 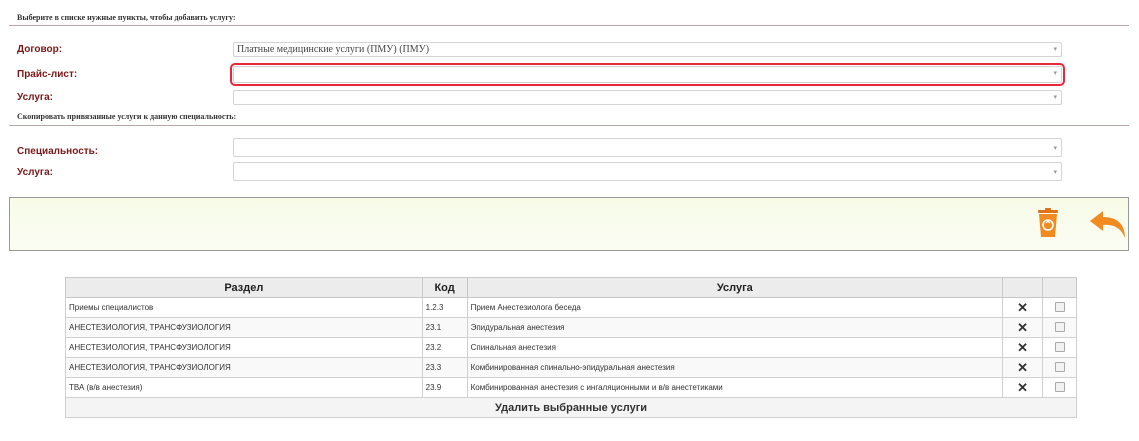 I want to click on column-header-section: Раздел, so click(x=244, y=287).